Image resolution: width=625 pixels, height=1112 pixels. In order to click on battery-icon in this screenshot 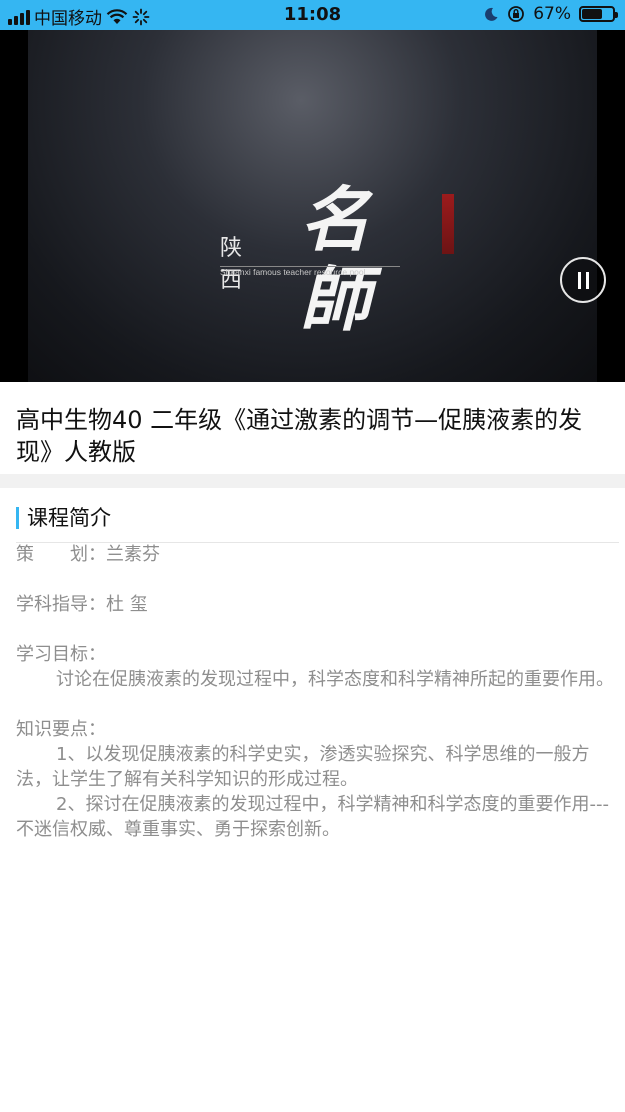, I will do `click(598, 14)`.